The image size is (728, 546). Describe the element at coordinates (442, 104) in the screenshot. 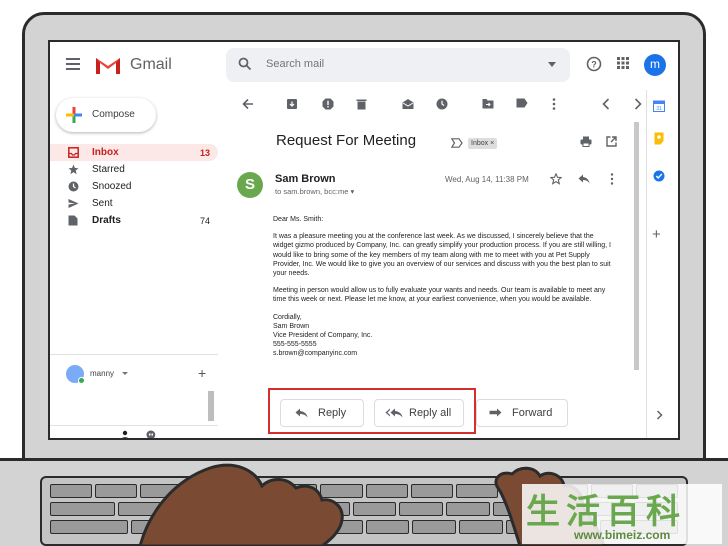

I see `snooze-icon` at that location.